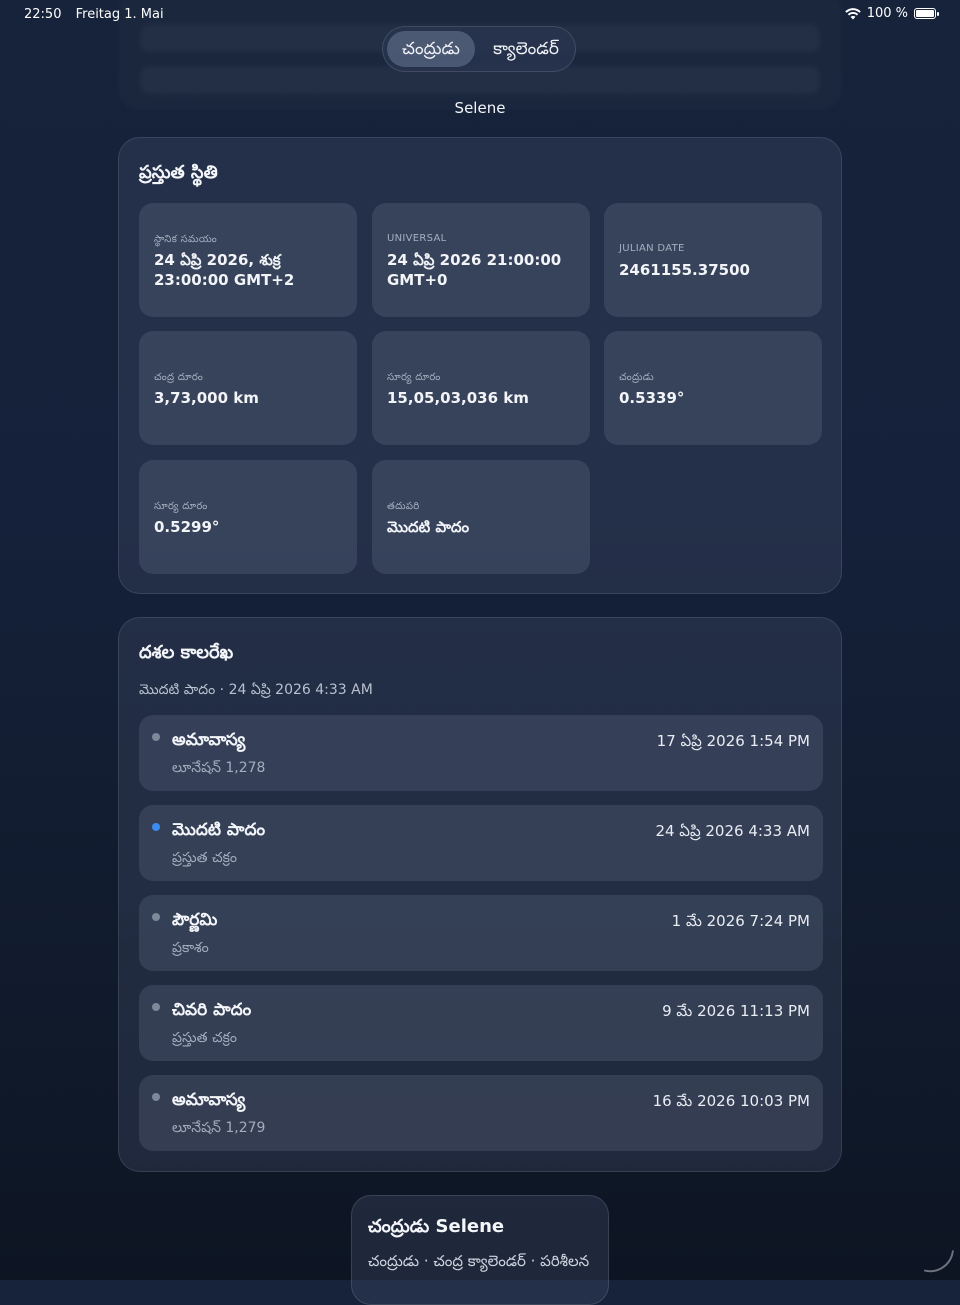 This screenshot has height=1305, width=960. I want to click on tile-sun-distance: సూర్య దూరం 15,05,03,036 km, so click(481, 388).